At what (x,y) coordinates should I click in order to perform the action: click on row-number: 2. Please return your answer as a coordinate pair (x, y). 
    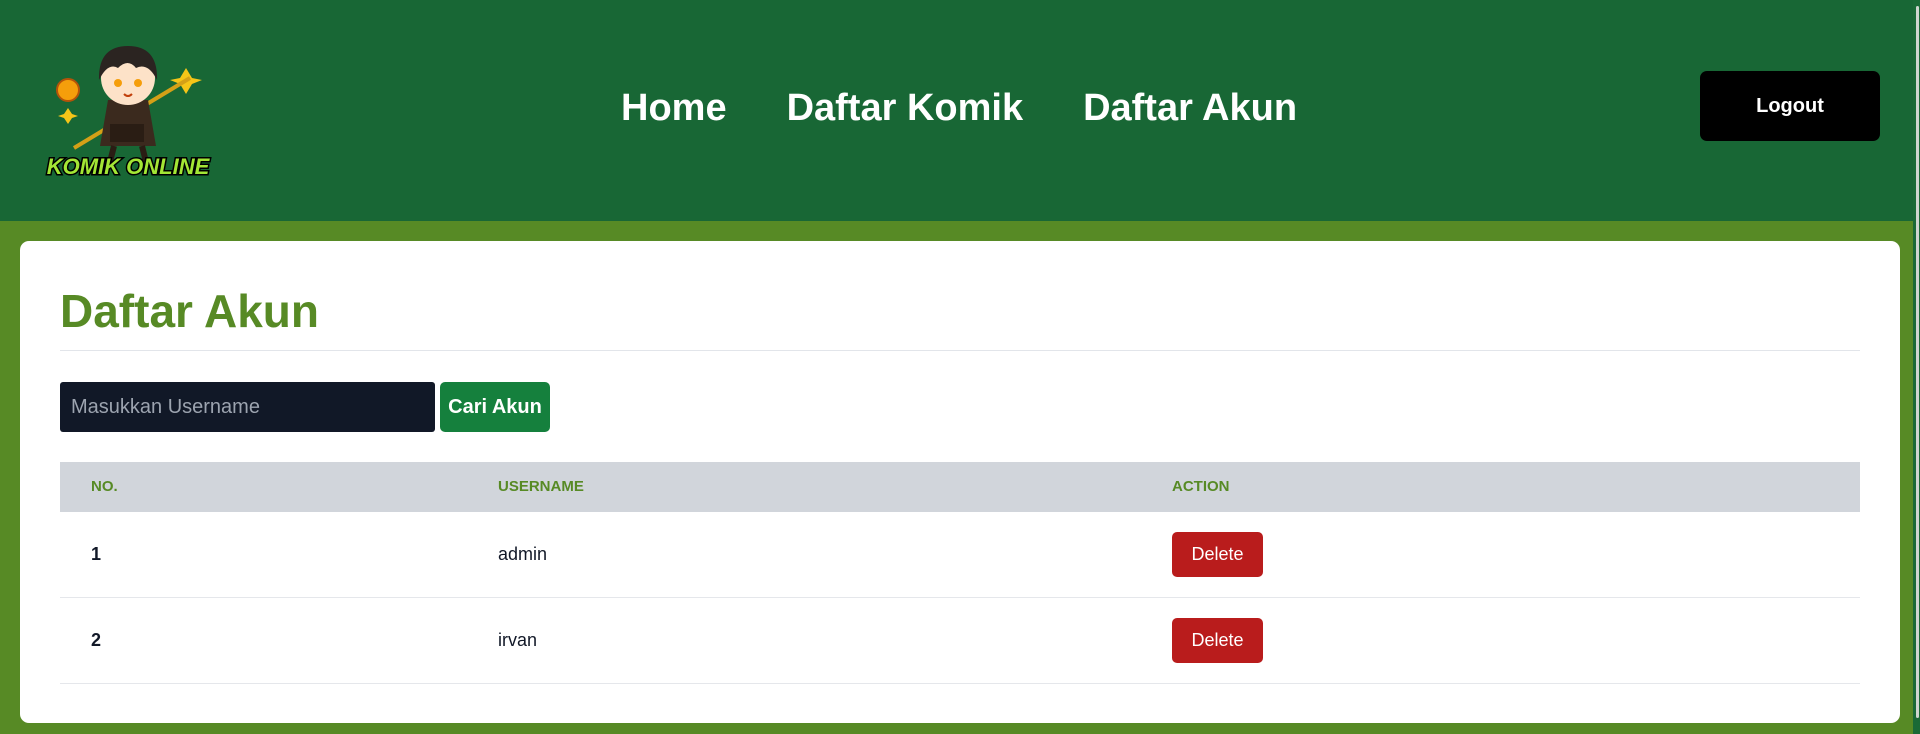
    Looking at the image, I should click on (96, 640).